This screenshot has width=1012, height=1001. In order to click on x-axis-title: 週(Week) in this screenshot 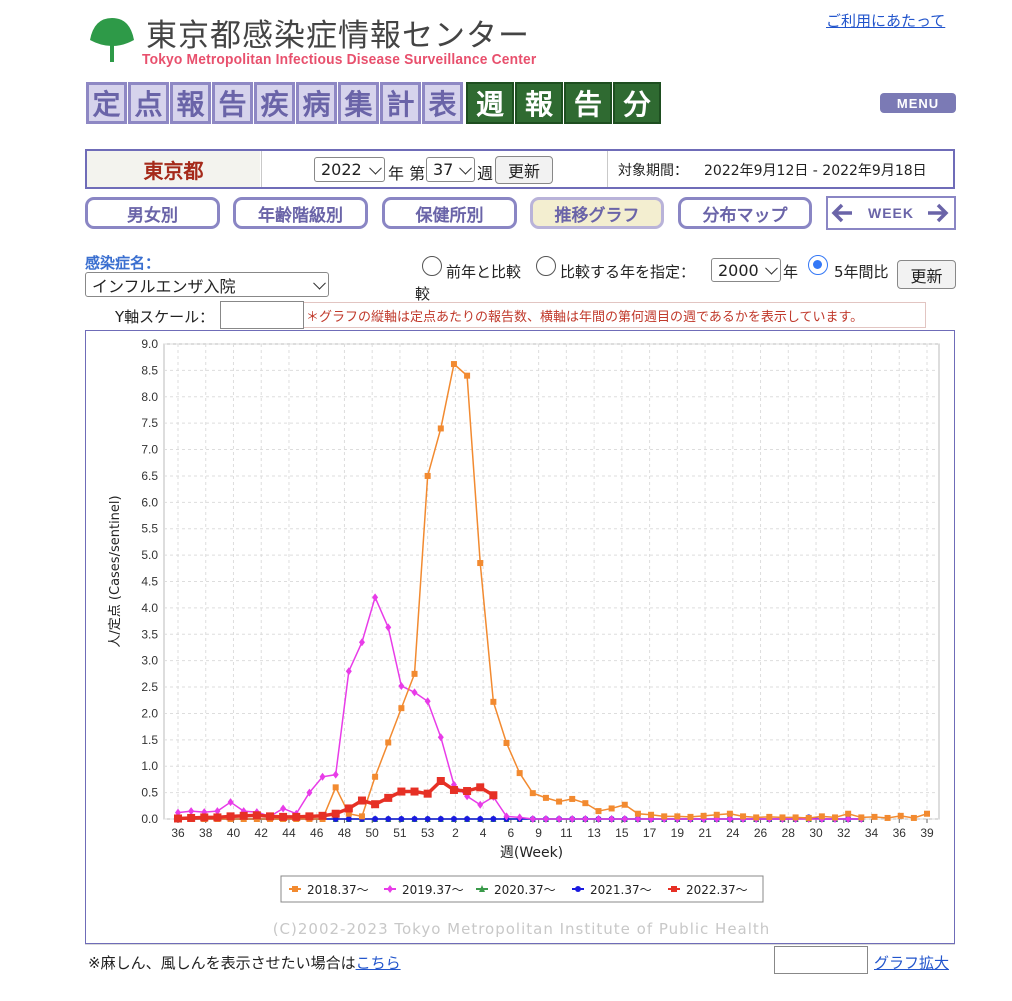, I will do `click(531, 853)`.